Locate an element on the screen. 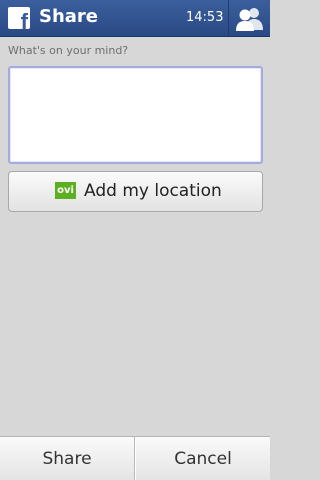  facebook-logo-letter: f is located at coordinates (24, 19).